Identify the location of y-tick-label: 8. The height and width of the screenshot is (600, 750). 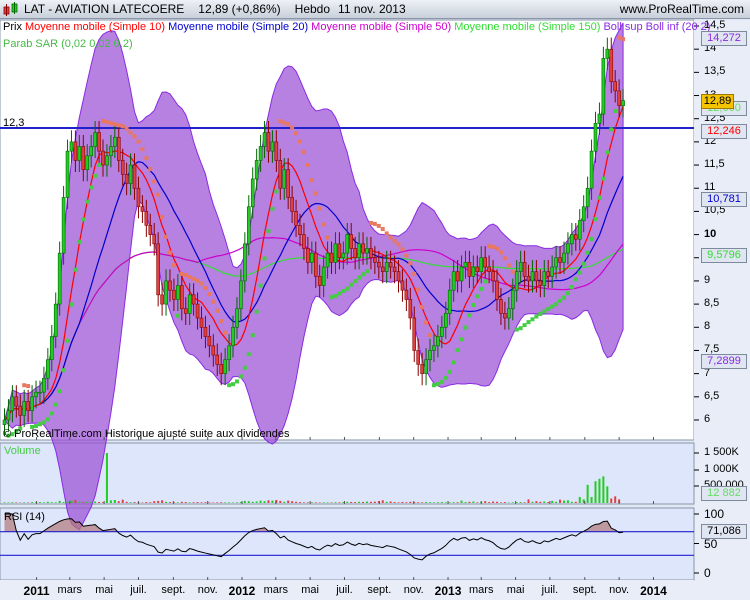
(707, 326).